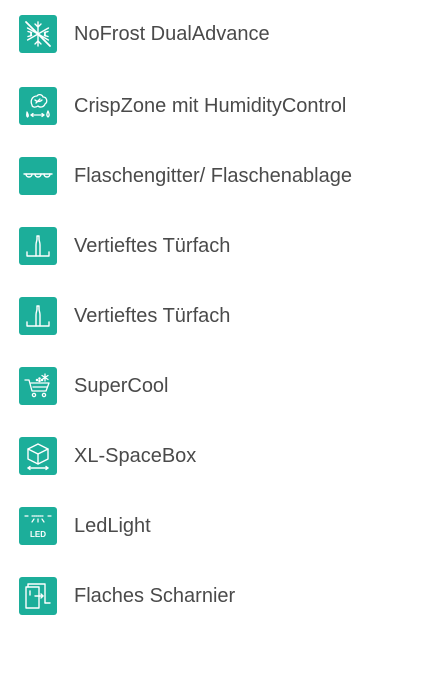 The width and height of the screenshot is (445, 695). I want to click on feature-label: CrispZone mit HumidityControl, so click(210, 106).